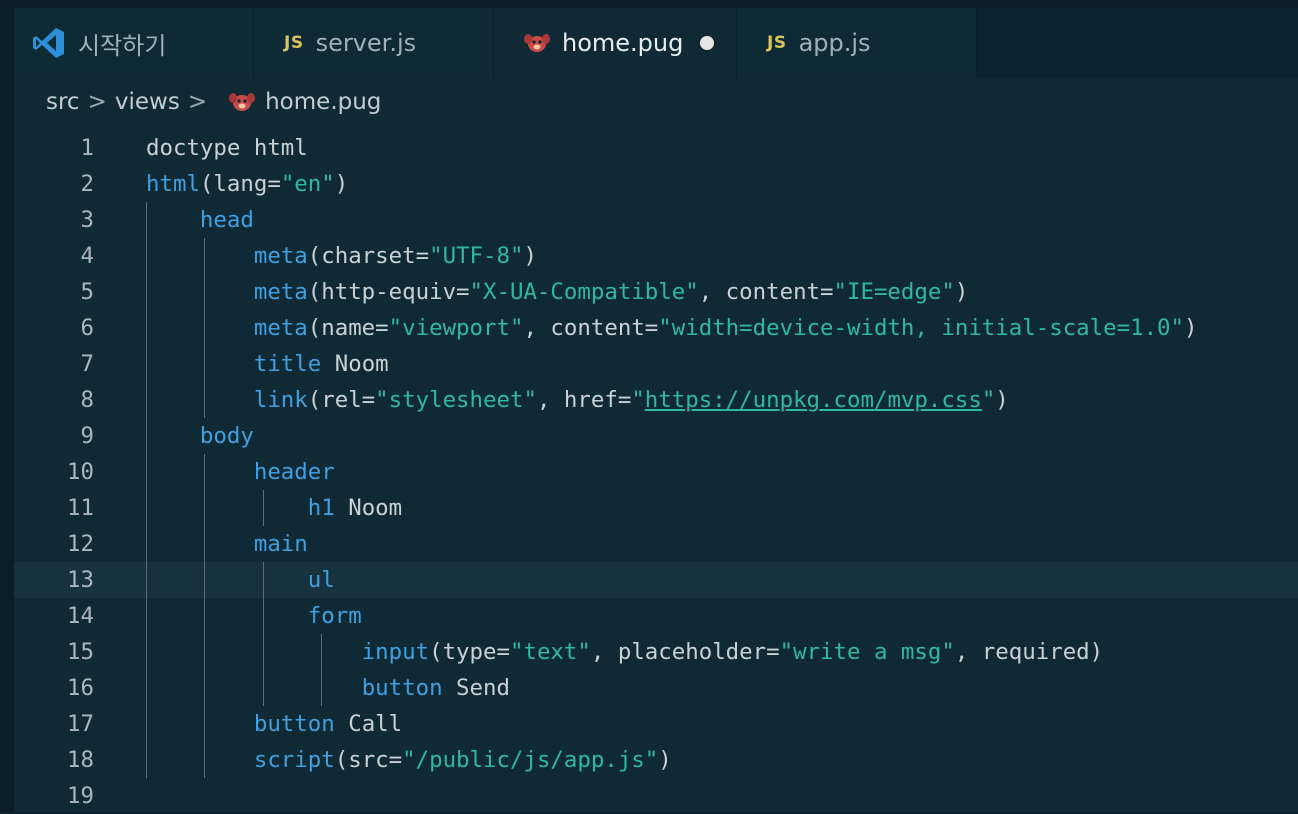 The image size is (1298, 814). Describe the element at coordinates (54, 724) in the screenshot. I see `line-number: 17` at that location.